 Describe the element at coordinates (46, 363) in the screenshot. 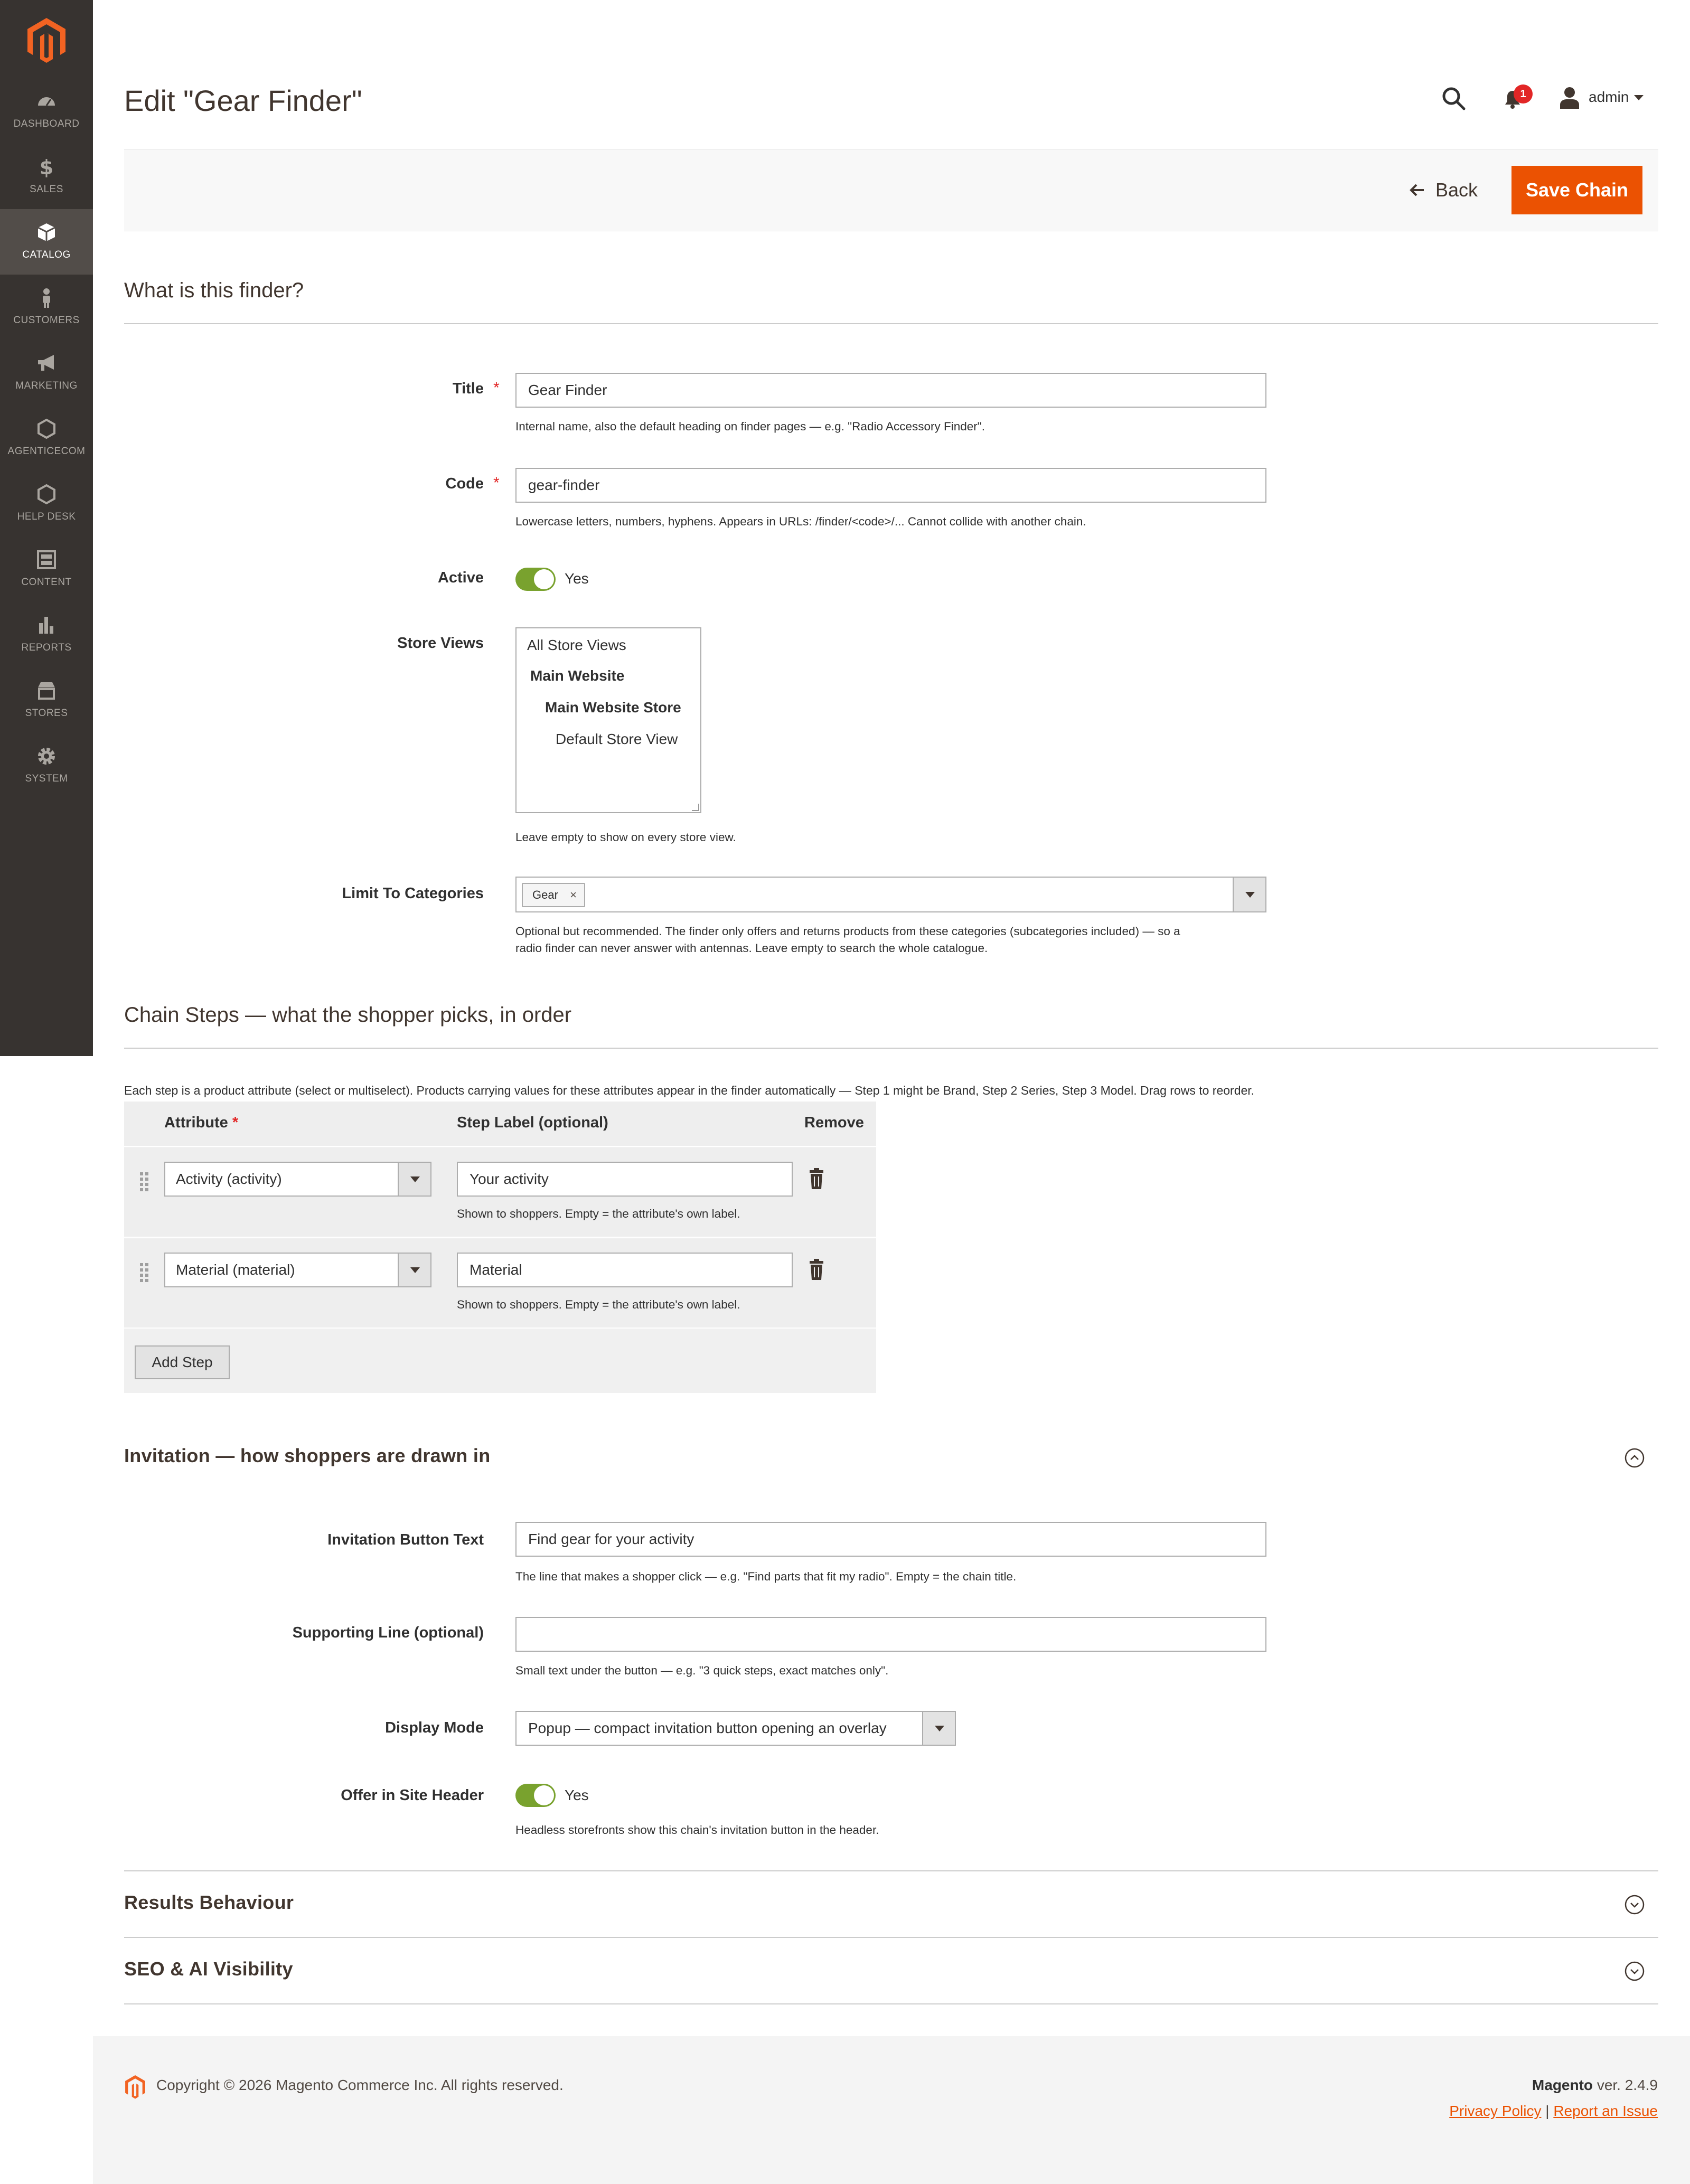

I see `megaphone-icon` at that location.